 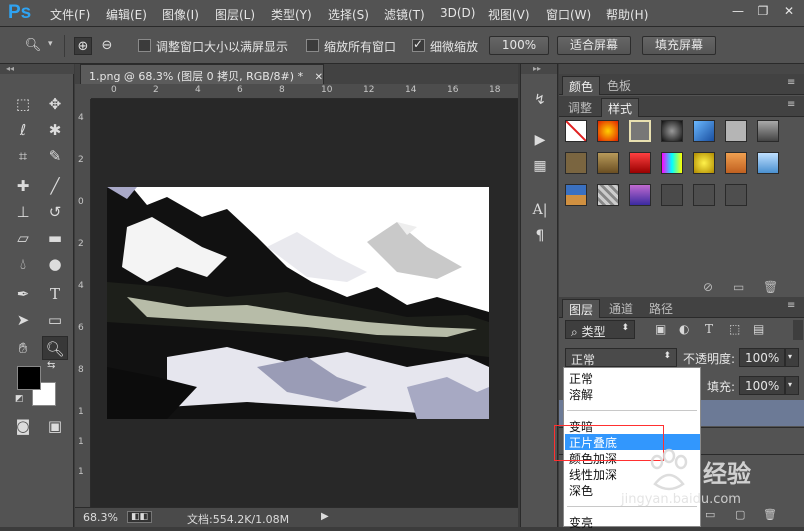 I want to click on fill-screen-button: 填充屏幕, so click(x=679, y=45).